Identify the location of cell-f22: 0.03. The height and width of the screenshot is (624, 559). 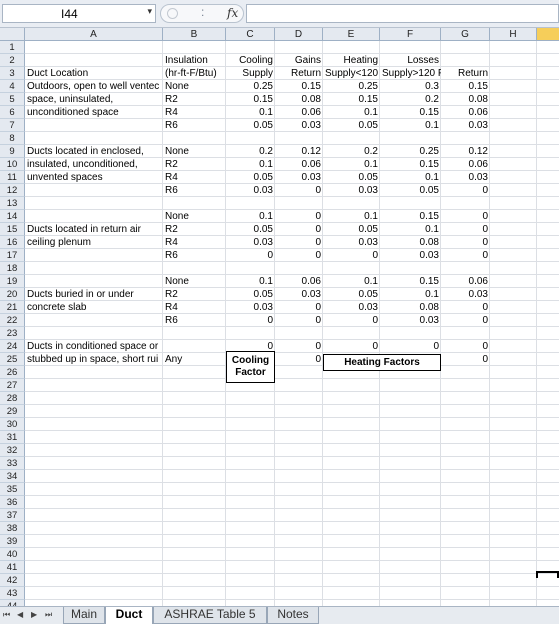
(410, 320).